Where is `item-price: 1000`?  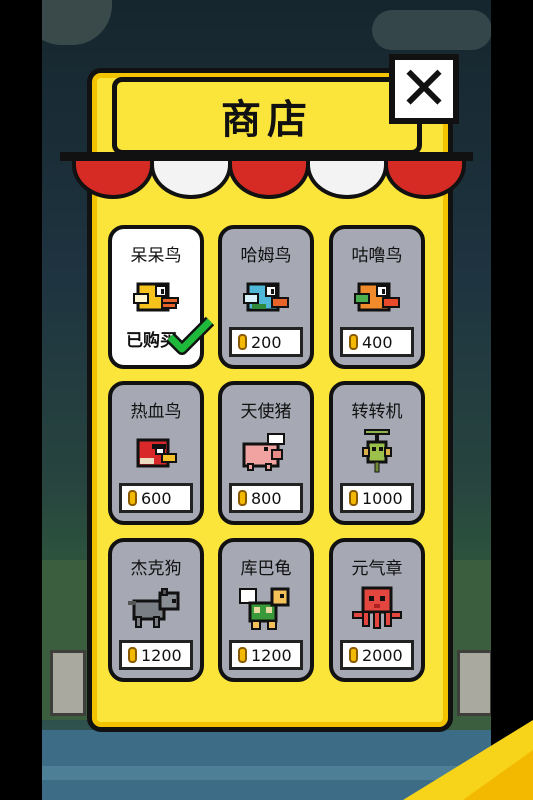 item-price: 1000 is located at coordinates (382, 498).